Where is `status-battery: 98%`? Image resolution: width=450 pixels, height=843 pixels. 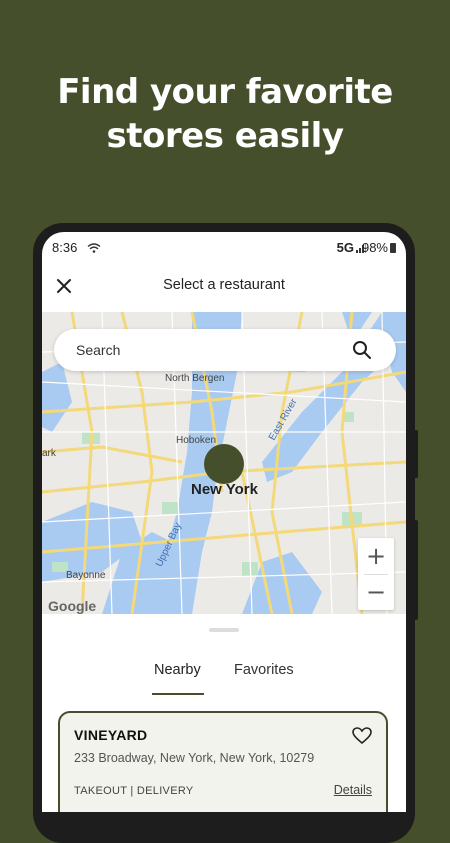 status-battery: 98% is located at coordinates (379, 247).